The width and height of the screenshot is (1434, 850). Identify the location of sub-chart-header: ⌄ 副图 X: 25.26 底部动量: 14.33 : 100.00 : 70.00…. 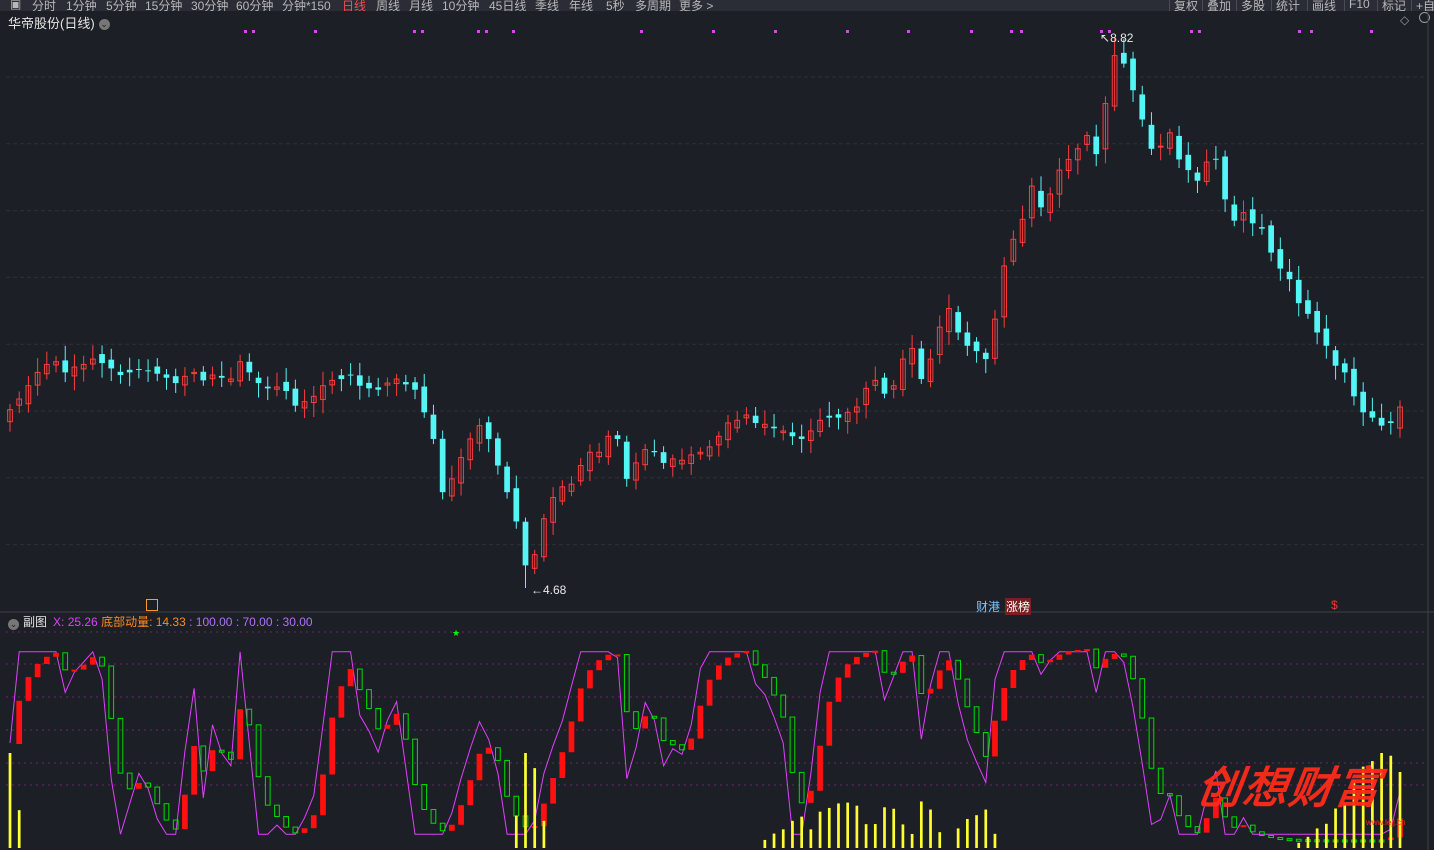
(160, 621).